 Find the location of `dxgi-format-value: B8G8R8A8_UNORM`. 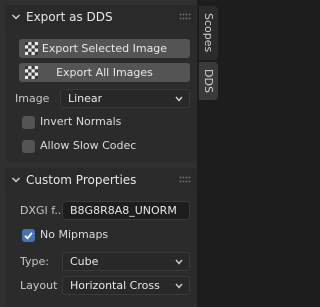

dxgi-format-value: B8G8R8A8_UNORM is located at coordinates (123, 210).